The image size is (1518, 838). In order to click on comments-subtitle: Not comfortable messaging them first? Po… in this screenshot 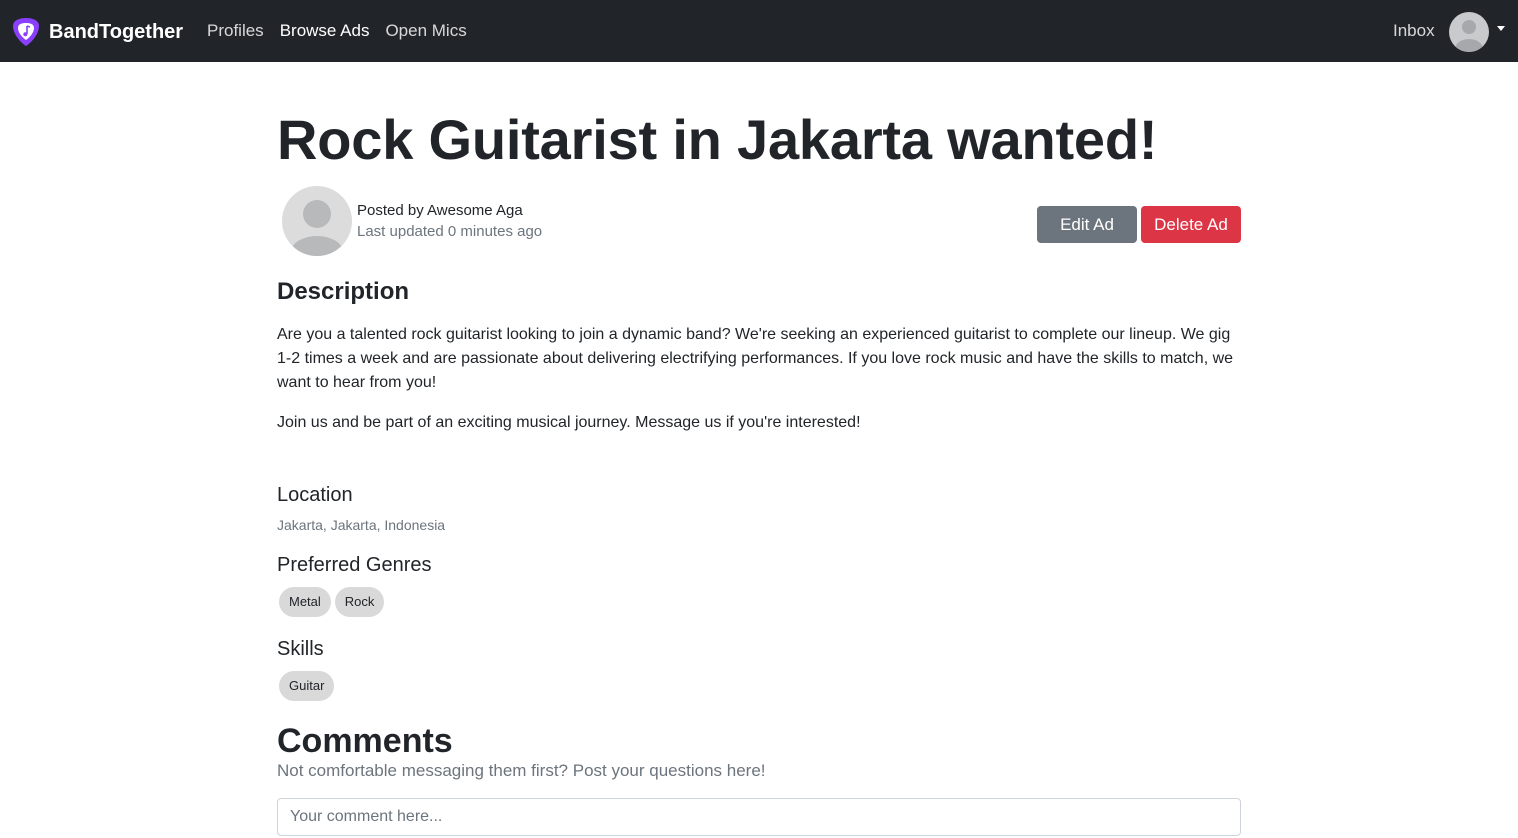, I will do `click(521, 770)`.